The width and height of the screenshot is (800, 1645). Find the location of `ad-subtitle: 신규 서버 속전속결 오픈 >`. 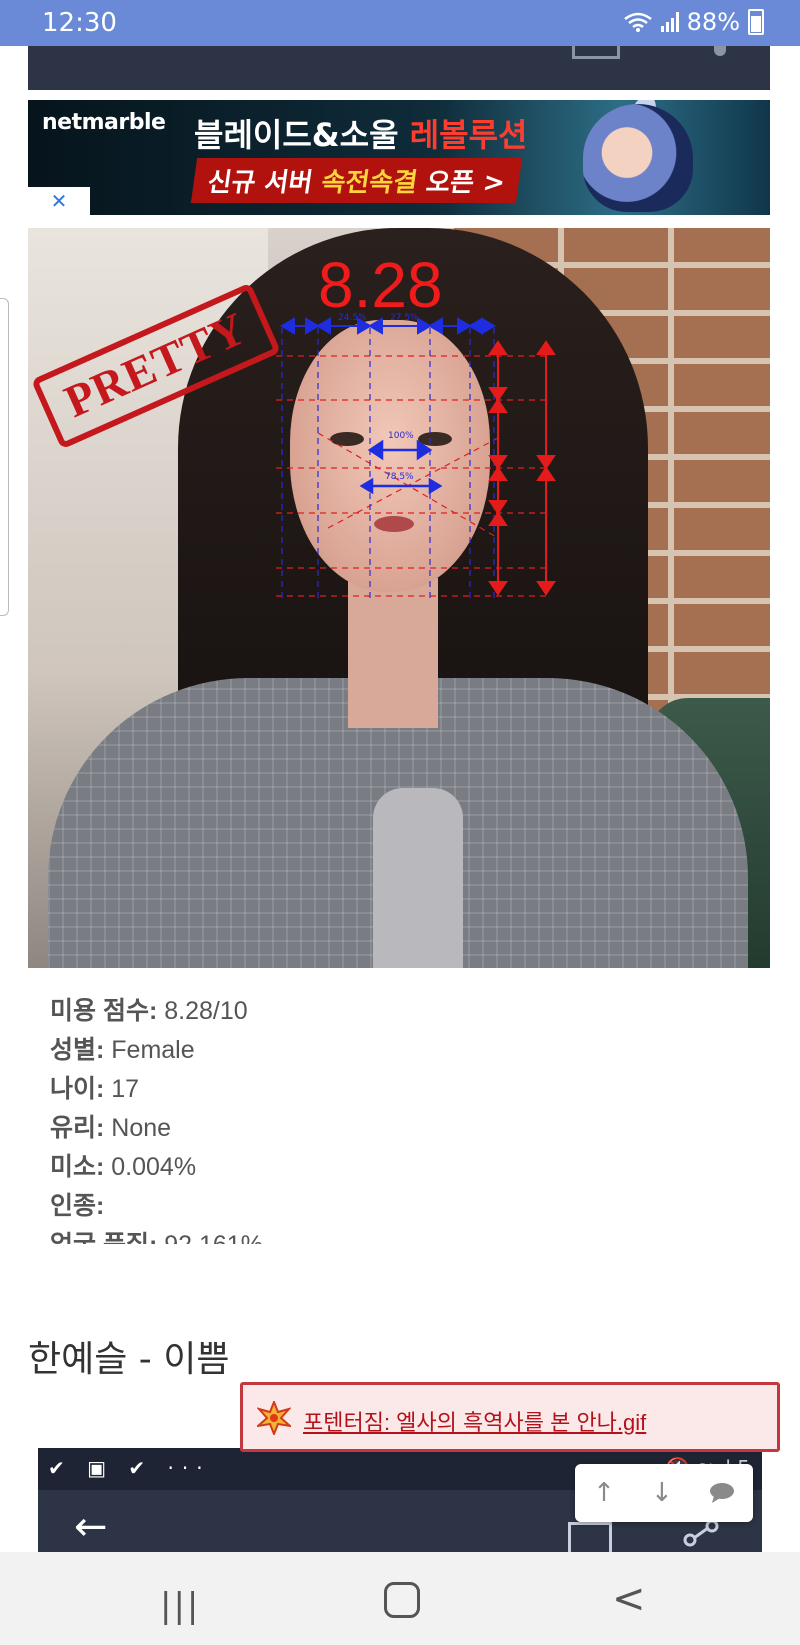

ad-subtitle: 신규 서버 속전속결 오픈 > is located at coordinates (356, 180).